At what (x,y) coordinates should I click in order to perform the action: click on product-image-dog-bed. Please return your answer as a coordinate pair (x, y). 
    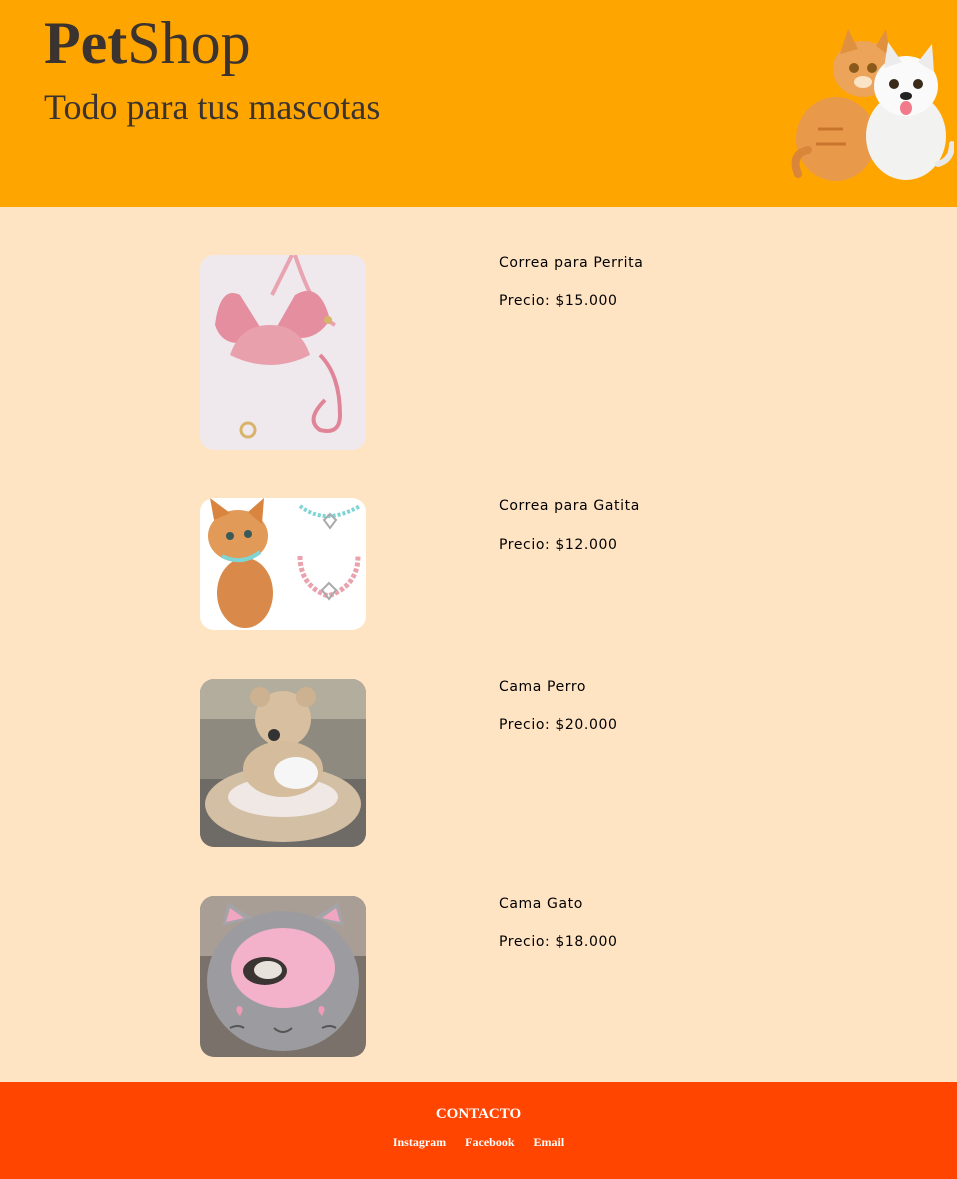
    Looking at the image, I should click on (283, 763).